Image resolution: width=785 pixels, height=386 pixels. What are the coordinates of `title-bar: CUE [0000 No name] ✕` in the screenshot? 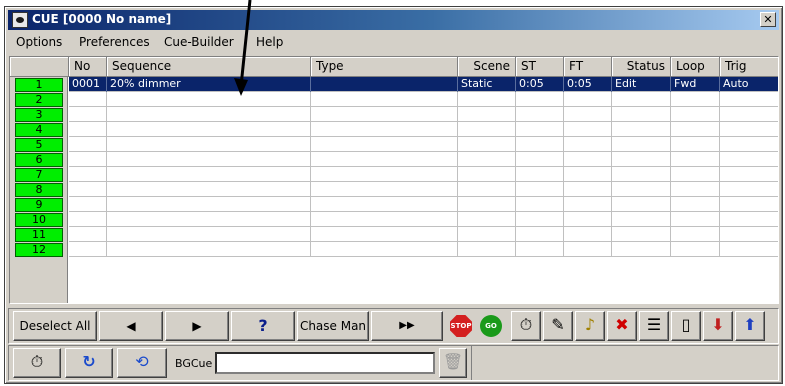 It's located at (393, 20).